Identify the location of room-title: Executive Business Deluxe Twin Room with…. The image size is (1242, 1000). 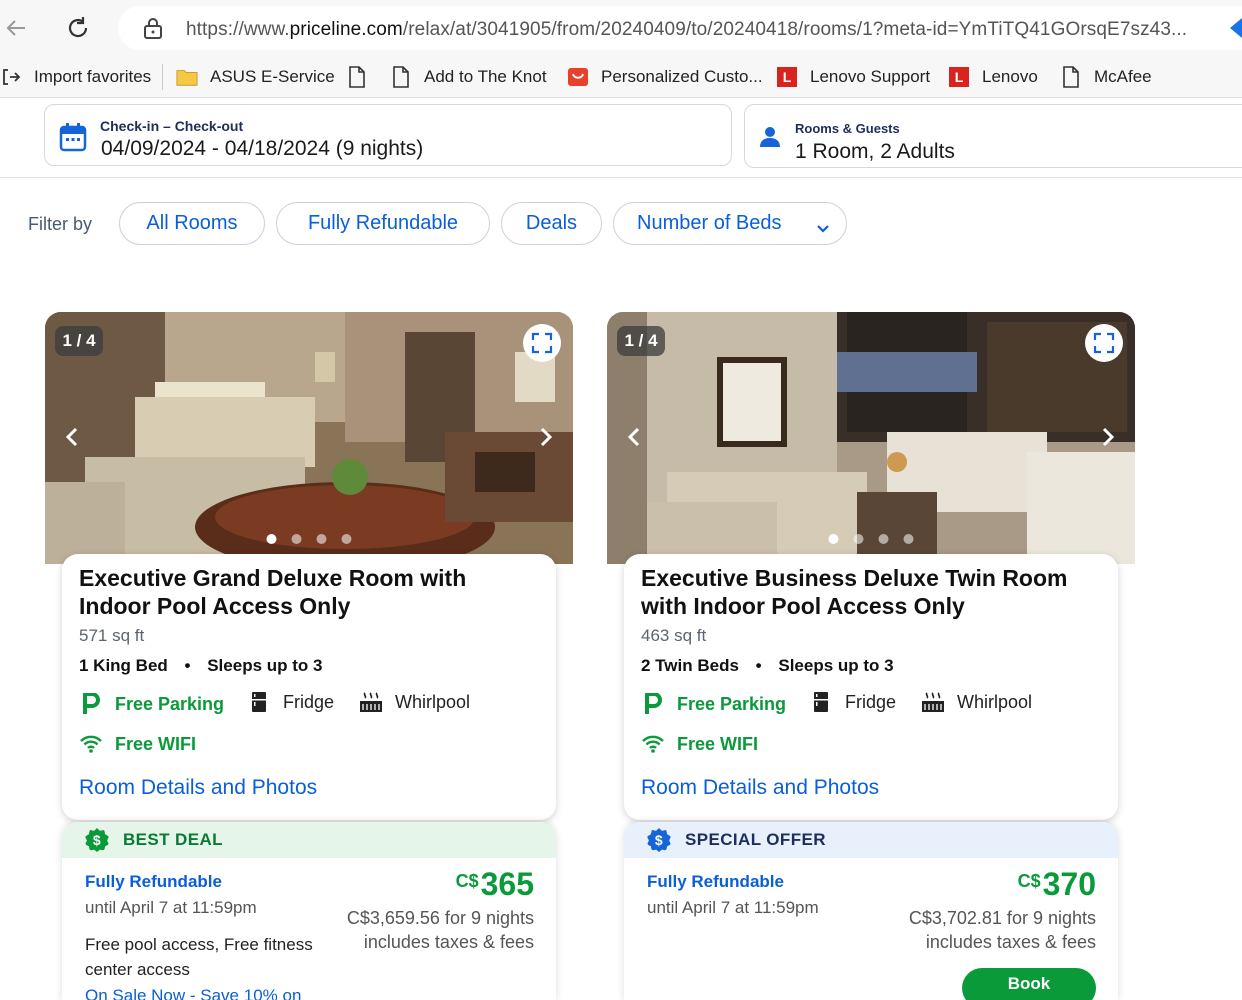
(871, 592).